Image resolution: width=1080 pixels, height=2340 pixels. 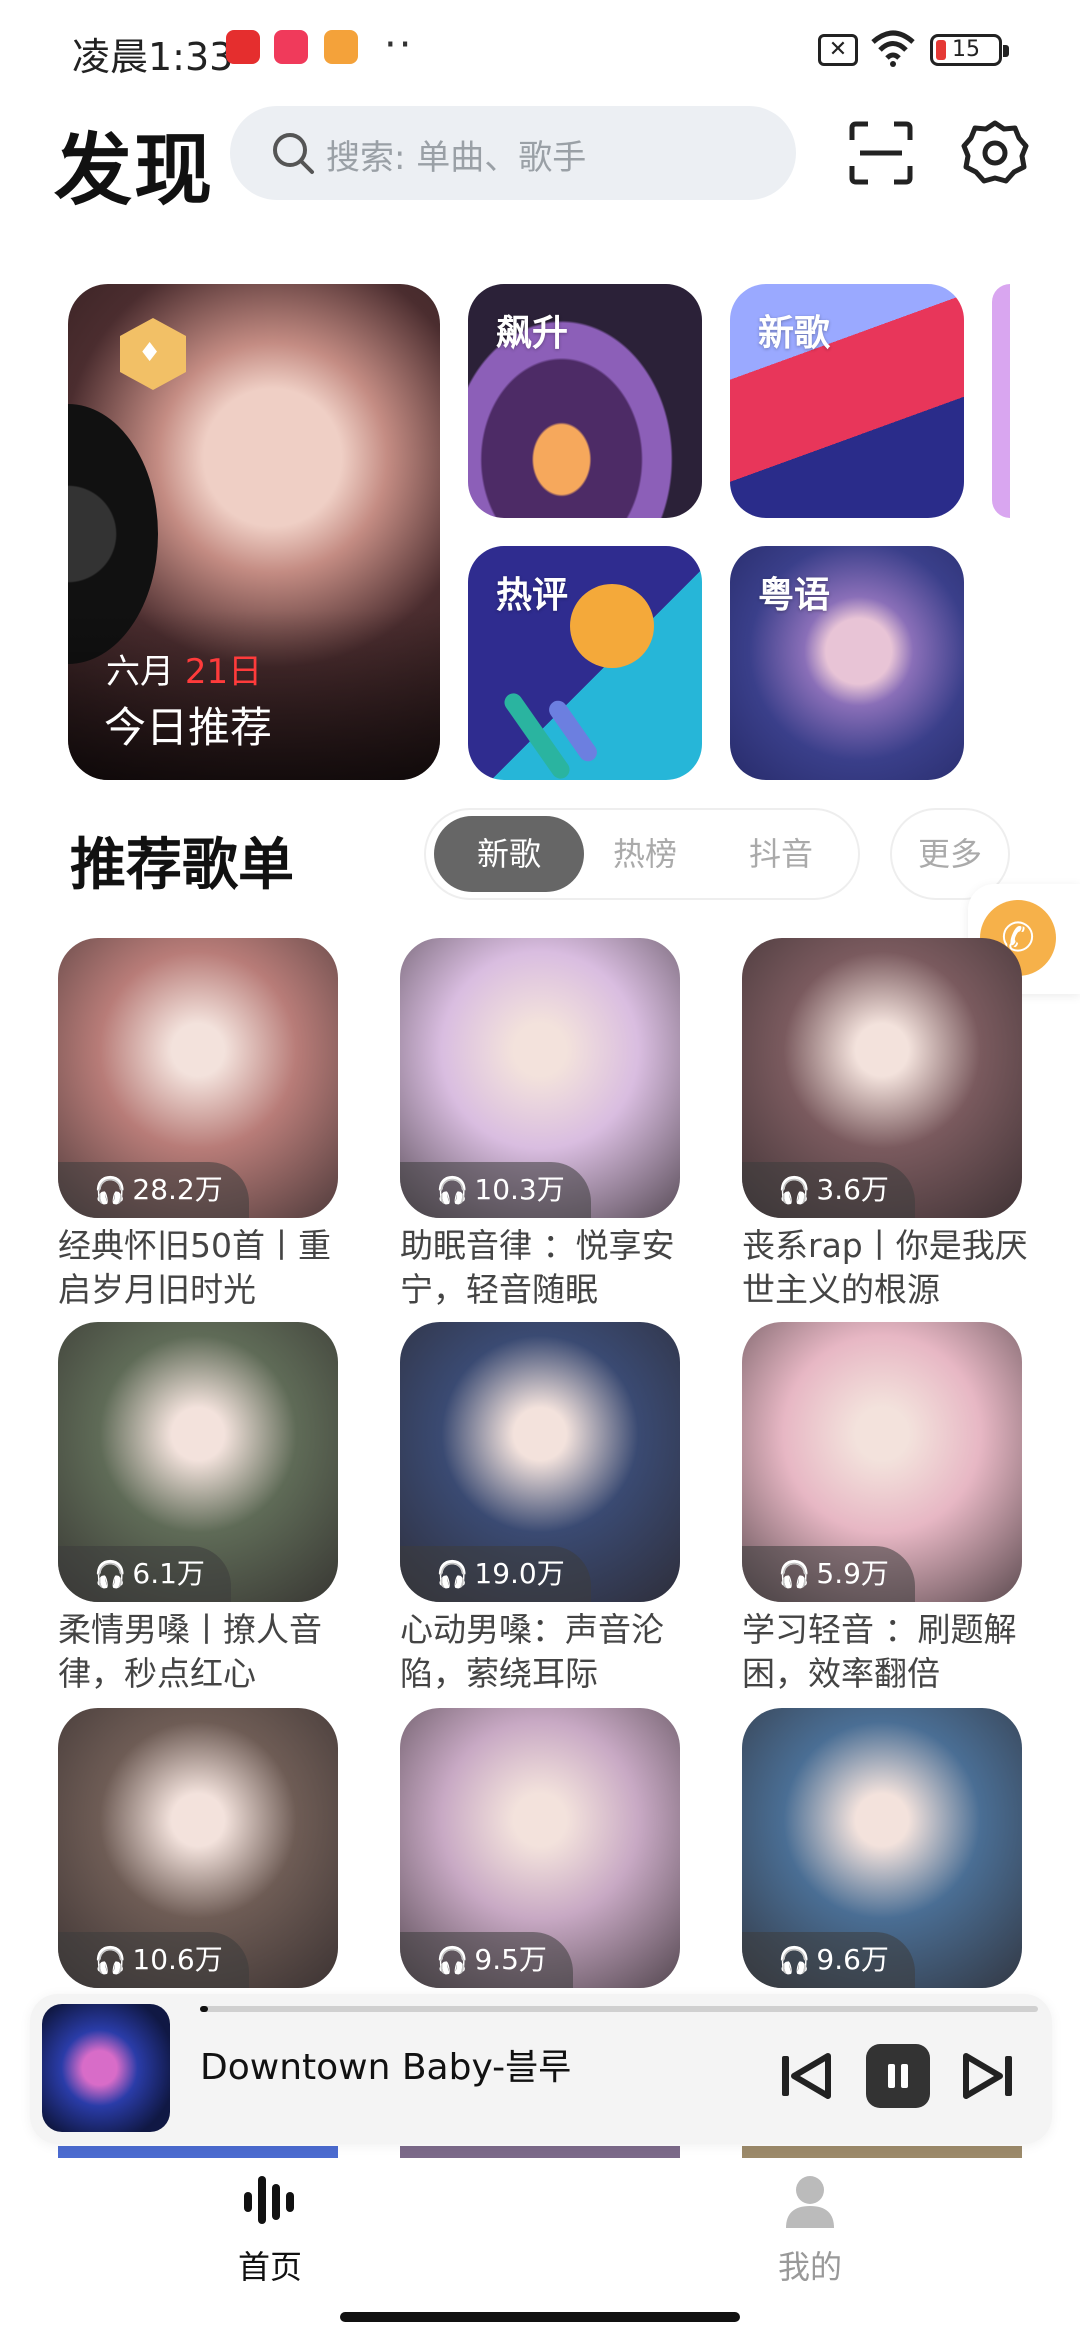 I want to click on playlist-cover: 19.0万, so click(x=540, y=1462).